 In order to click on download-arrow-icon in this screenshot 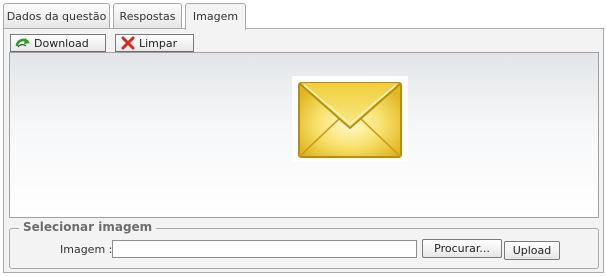, I will do `click(23, 43)`.